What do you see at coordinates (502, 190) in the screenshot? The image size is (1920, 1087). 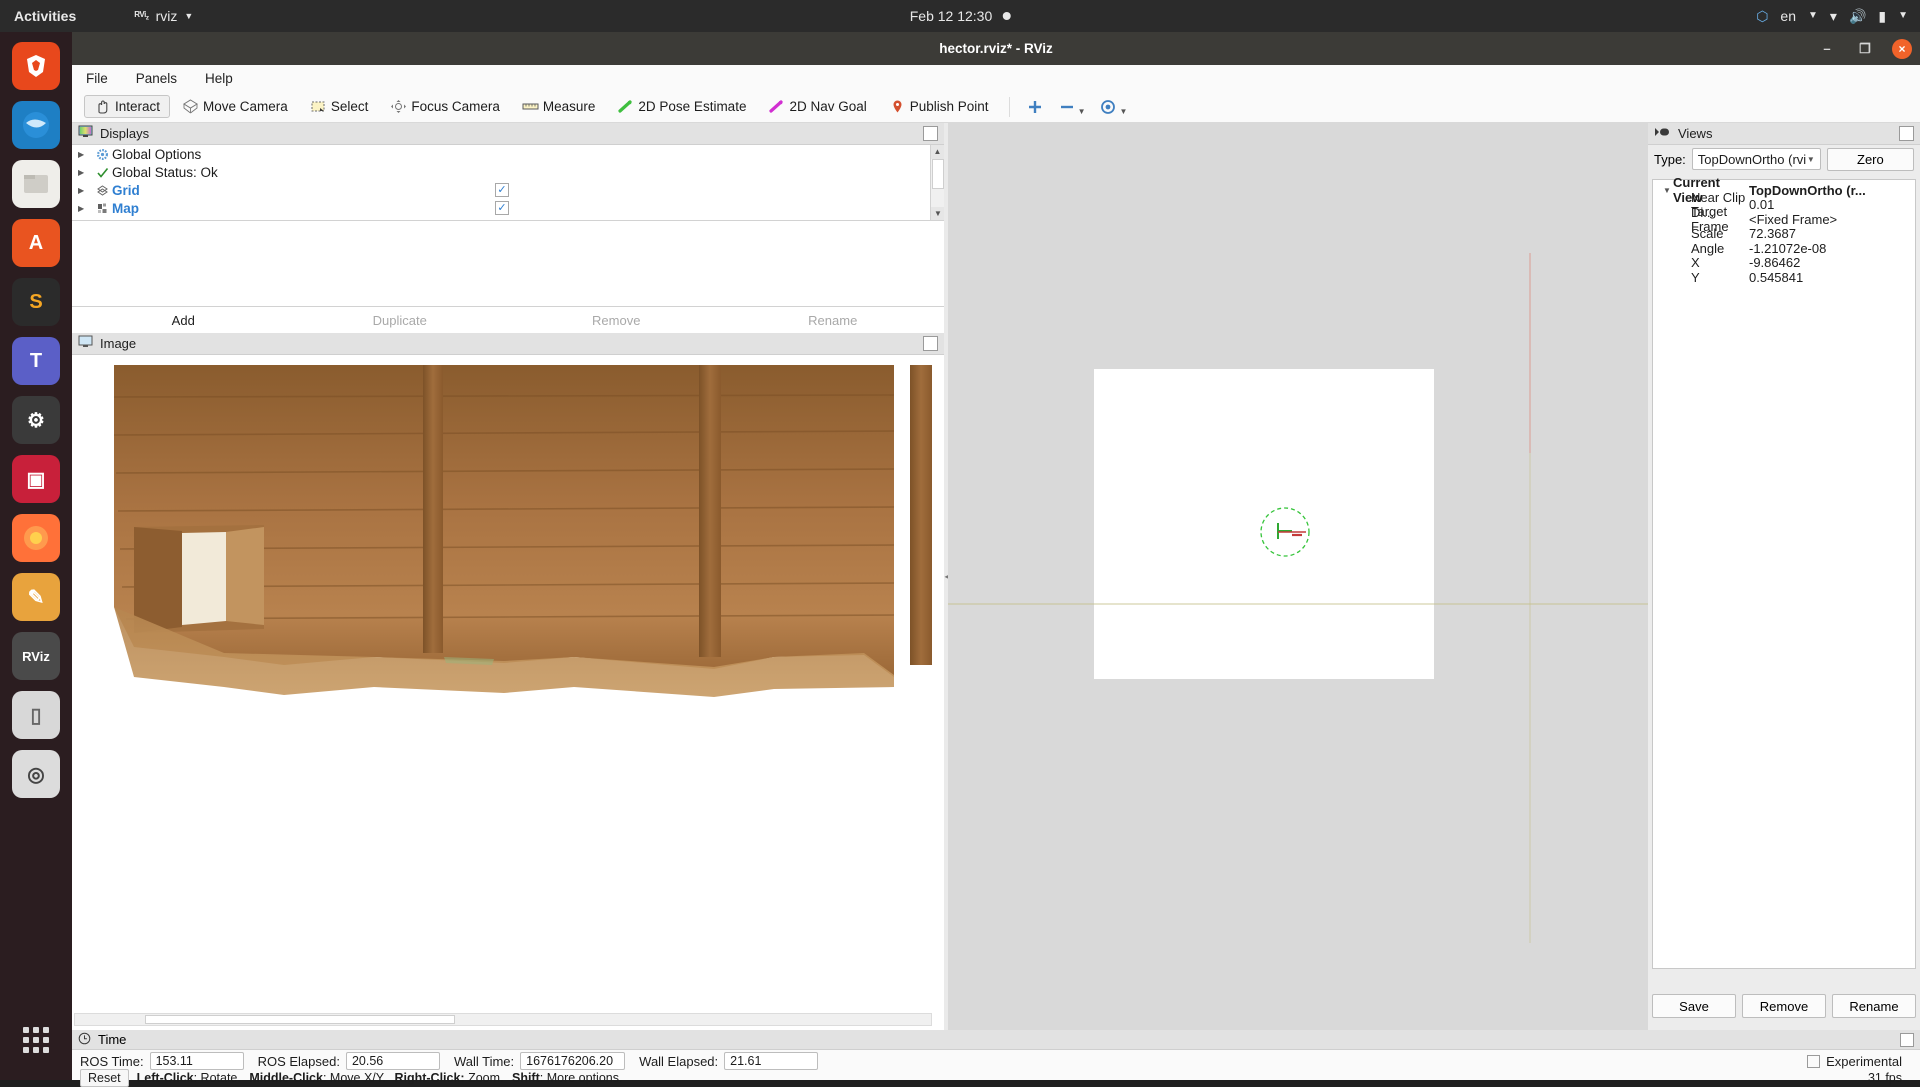 I see `tree-checkbox-grid: ✓` at bounding box center [502, 190].